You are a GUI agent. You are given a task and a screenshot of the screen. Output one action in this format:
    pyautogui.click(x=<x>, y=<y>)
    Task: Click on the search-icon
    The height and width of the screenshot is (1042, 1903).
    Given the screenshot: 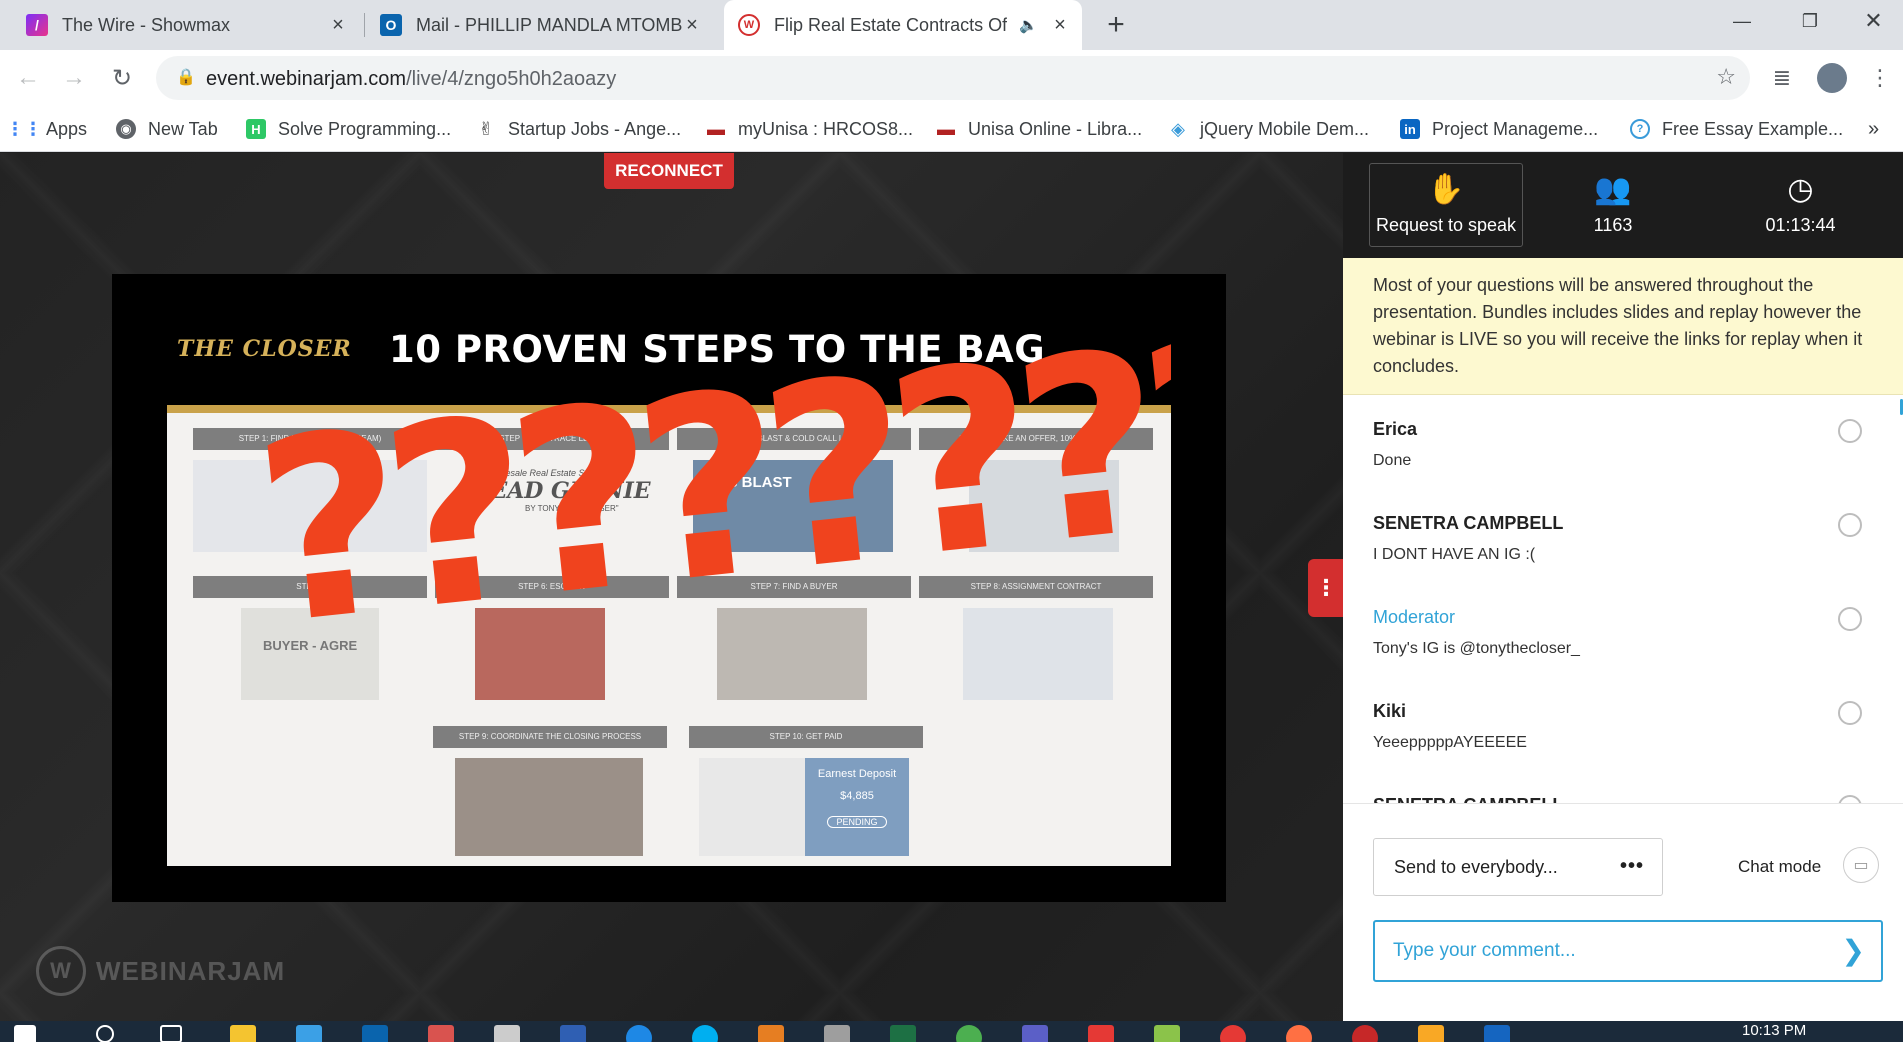 What is the action you would take?
    pyautogui.click(x=105, y=1033)
    